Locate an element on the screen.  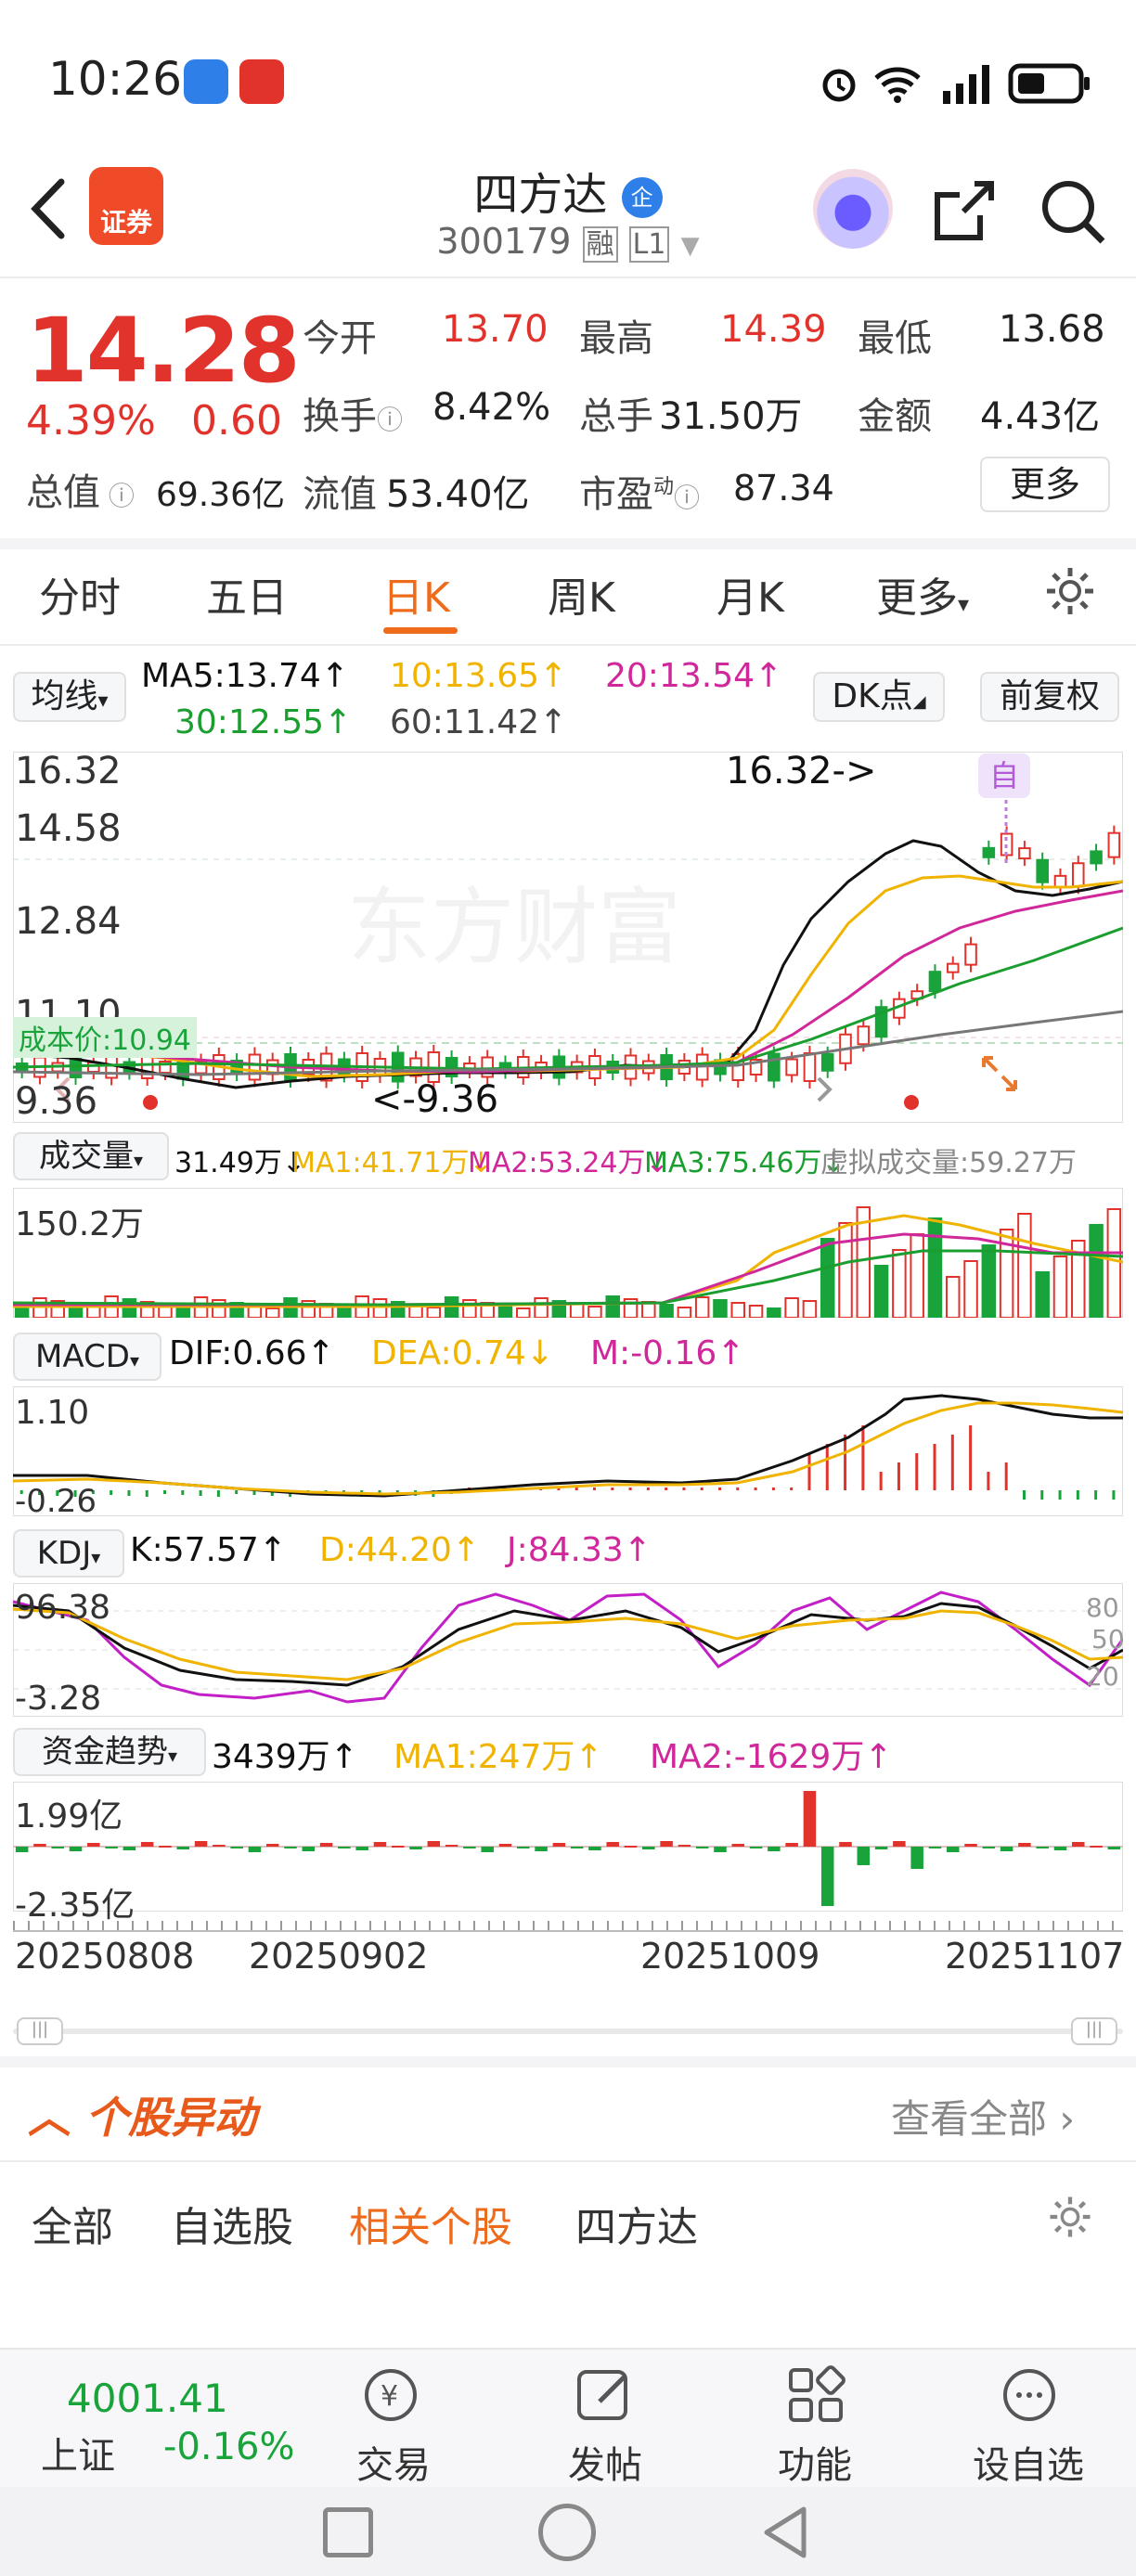
tab-weekly-k: 周K is located at coordinates (581, 594).